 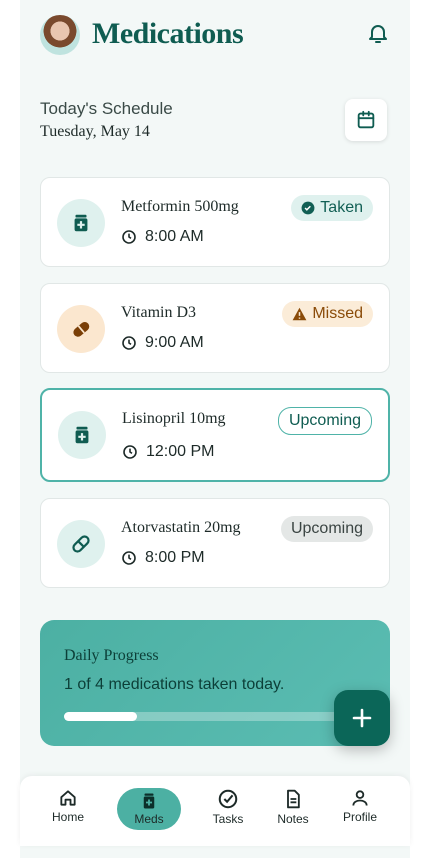 I want to click on calendar-icon, so click(x=366, y=119).